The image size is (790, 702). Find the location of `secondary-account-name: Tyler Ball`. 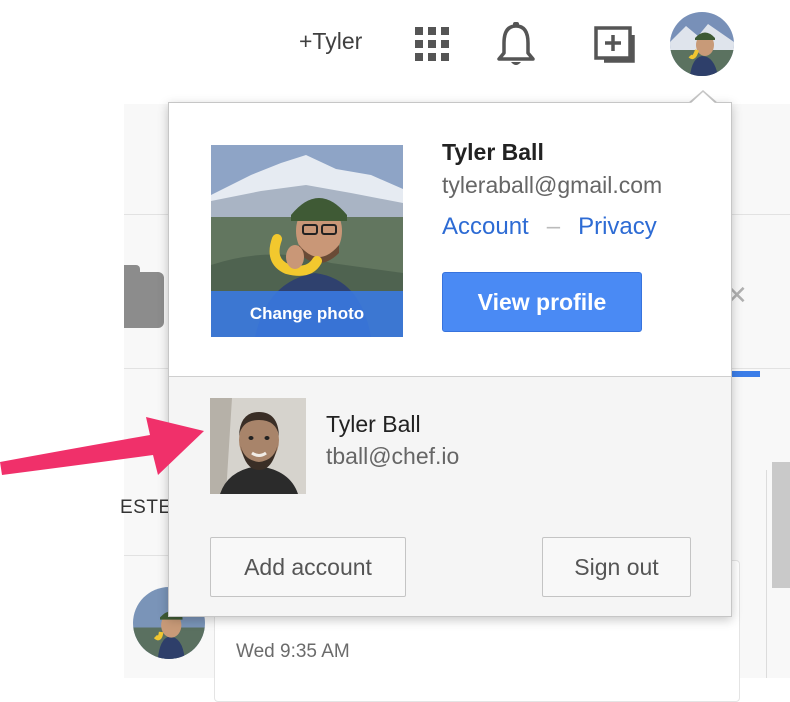

secondary-account-name: Tyler Ball is located at coordinates (373, 424).